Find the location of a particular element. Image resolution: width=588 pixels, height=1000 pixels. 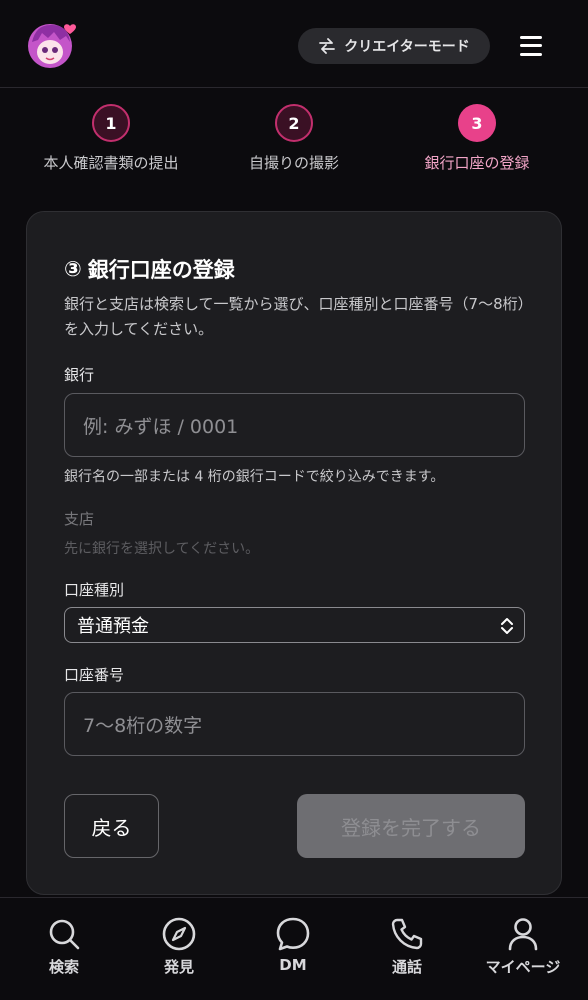

account-number-label: 口座番号 is located at coordinates (94, 675).